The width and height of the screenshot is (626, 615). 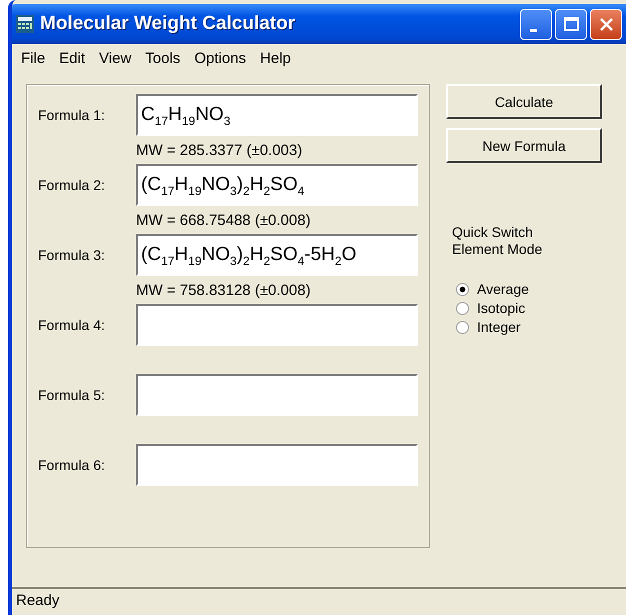 What do you see at coordinates (503, 289) in the screenshot?
I see `radio-label: Average` at bounding box center [503, 289].